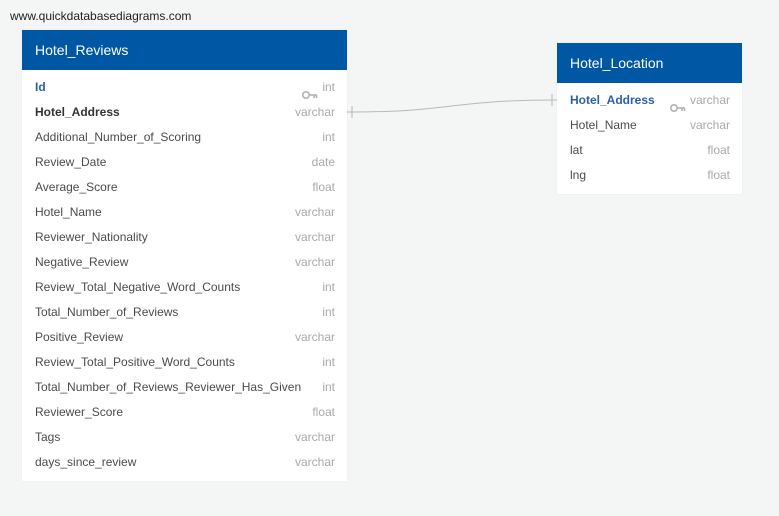  I want to click on column-row: Reviewer_Nationality varchar, so click(184, 237).